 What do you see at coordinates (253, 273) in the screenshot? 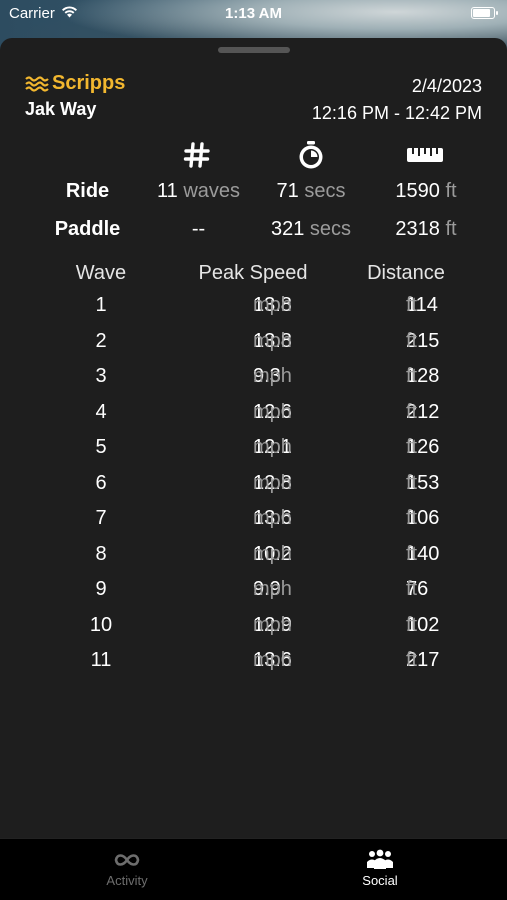
I see `header-peak-speed: Peak Speed` at bounding box center [253, 273].